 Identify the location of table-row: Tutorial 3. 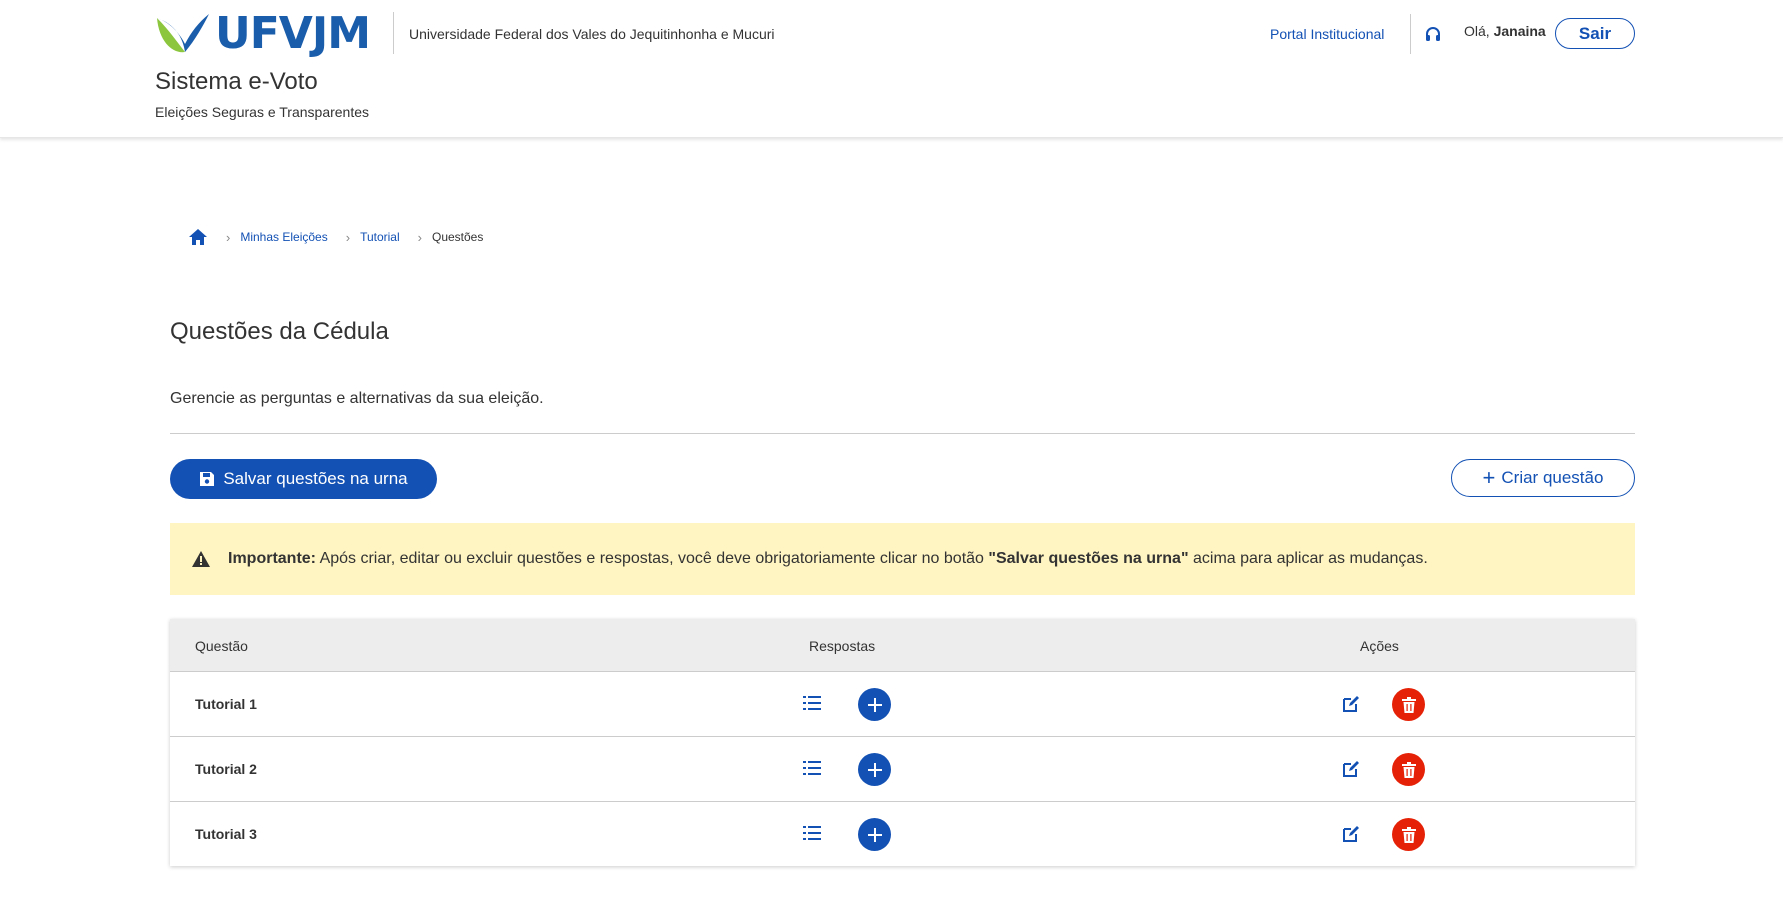
(902, 833).